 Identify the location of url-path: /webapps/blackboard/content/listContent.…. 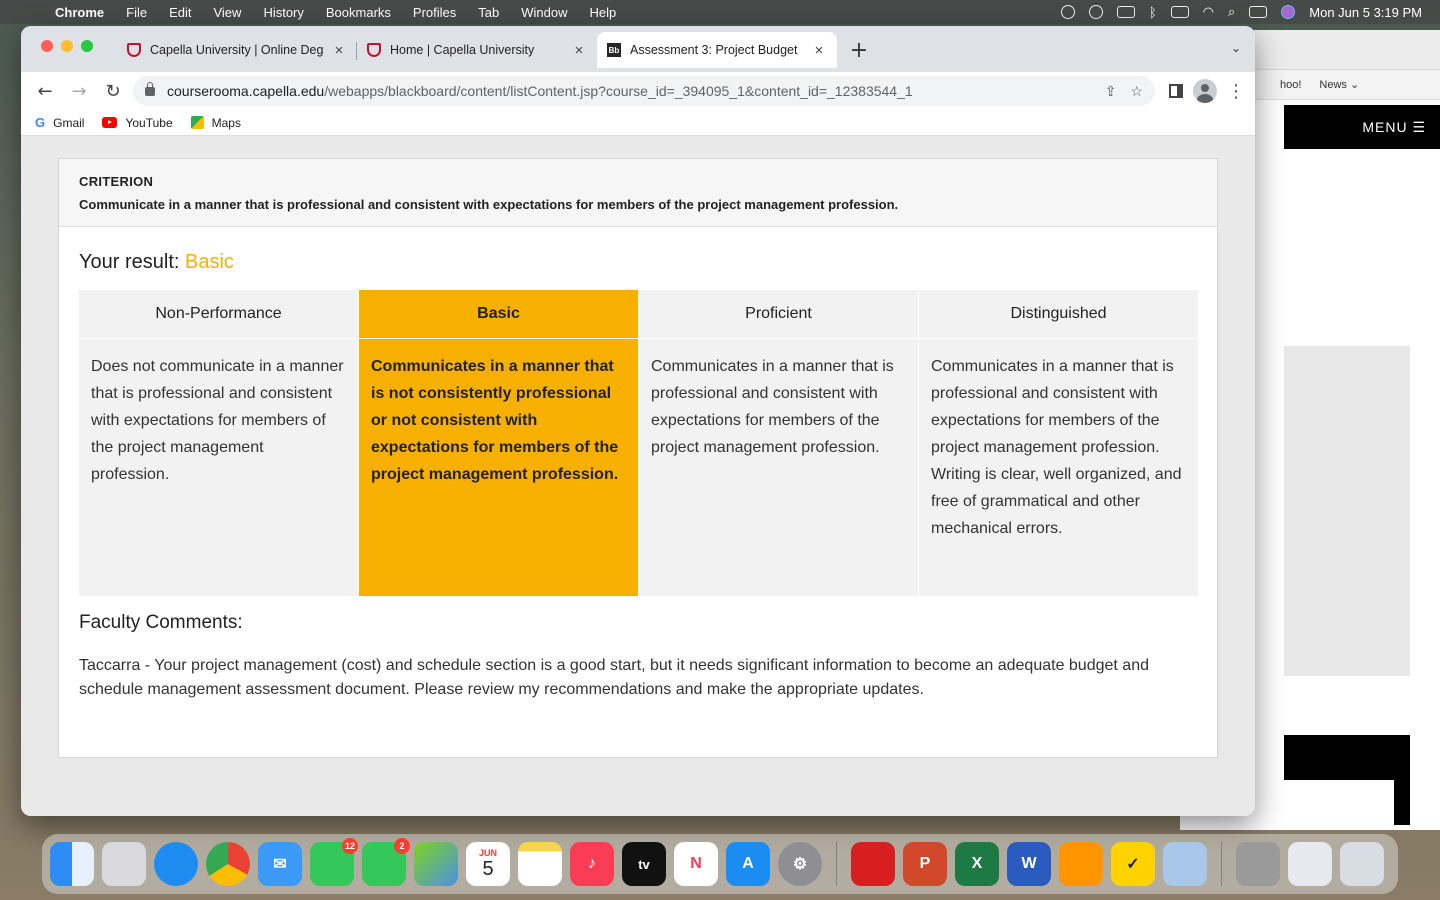
(618, 91).